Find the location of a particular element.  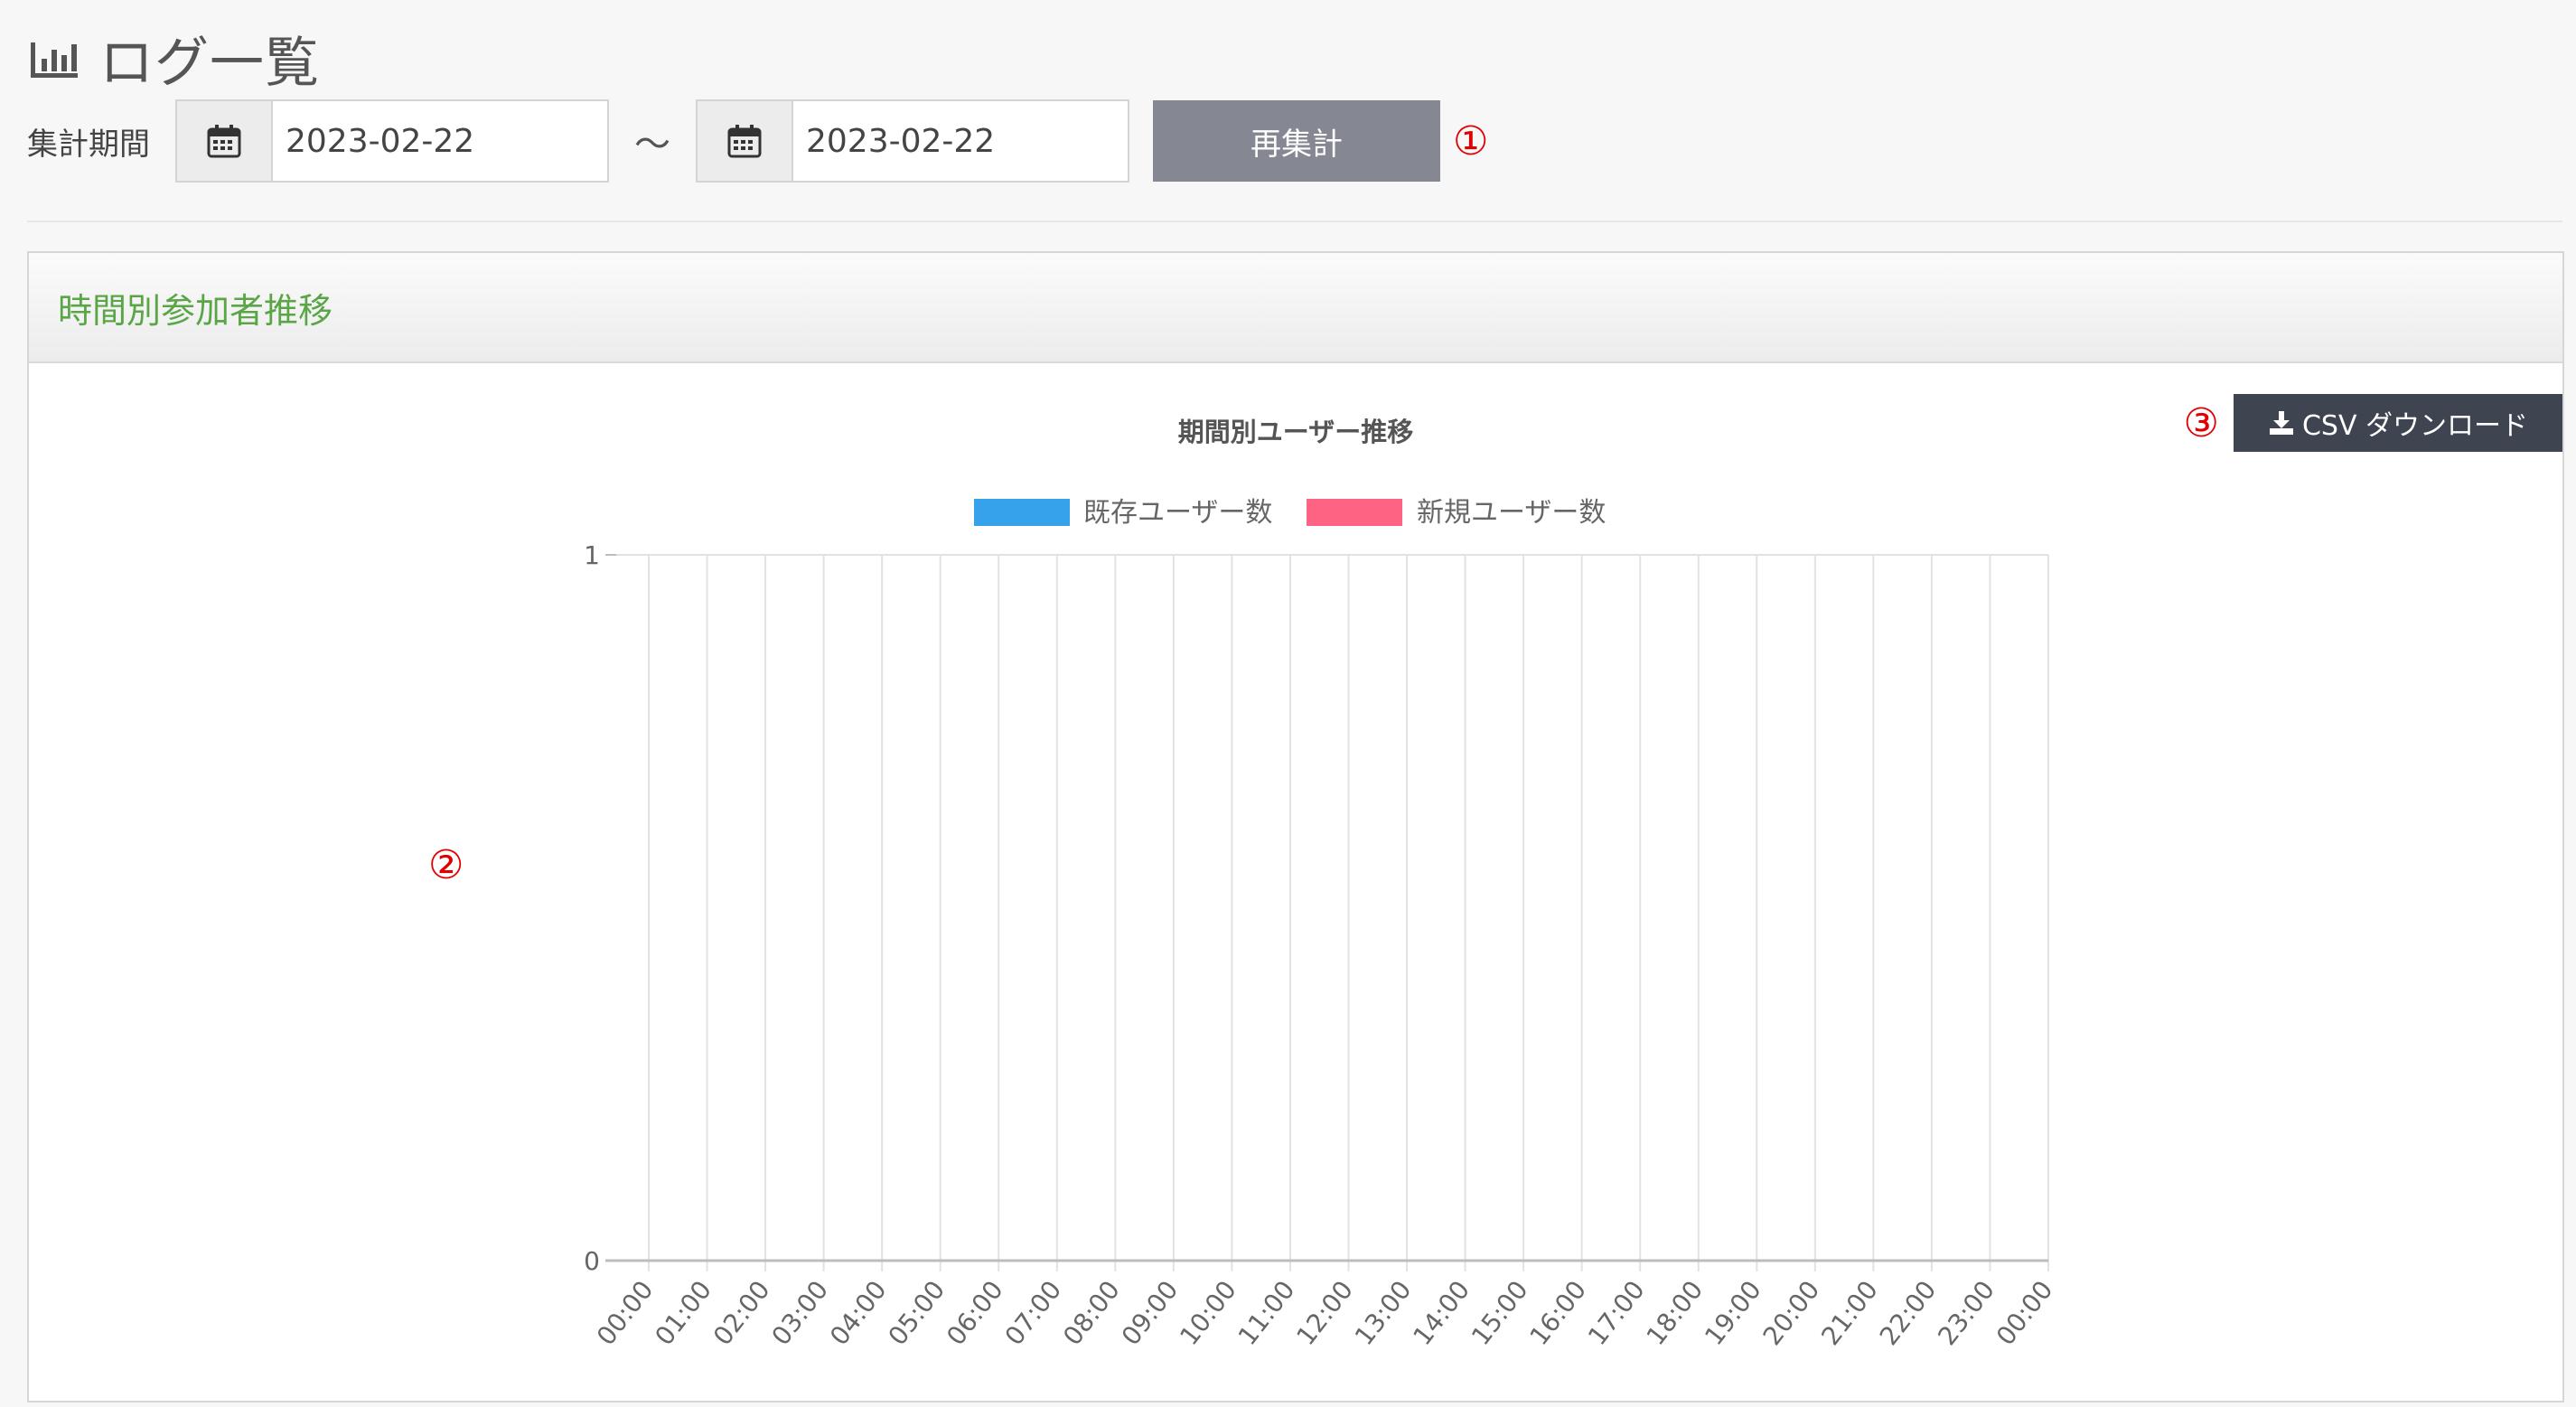

x-tick-label: 19:00 is located at coordinates (1733, 1313).